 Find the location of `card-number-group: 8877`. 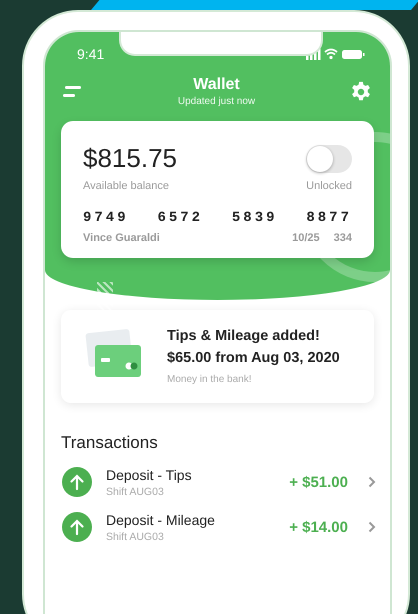

card-number-group: 8877 is located at coordinates (329, 218).